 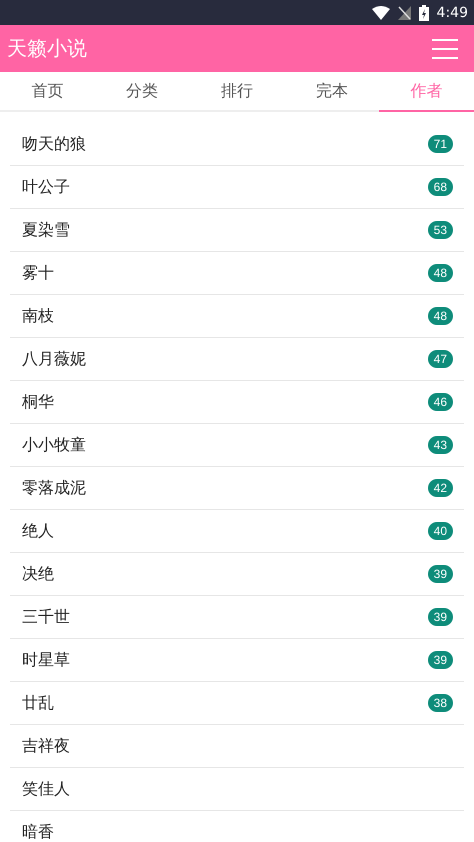 What do you see at coordinates (237, 789) in the screenshot?
I see `author-row: 笑佳人` at bounding box center [237, 789].